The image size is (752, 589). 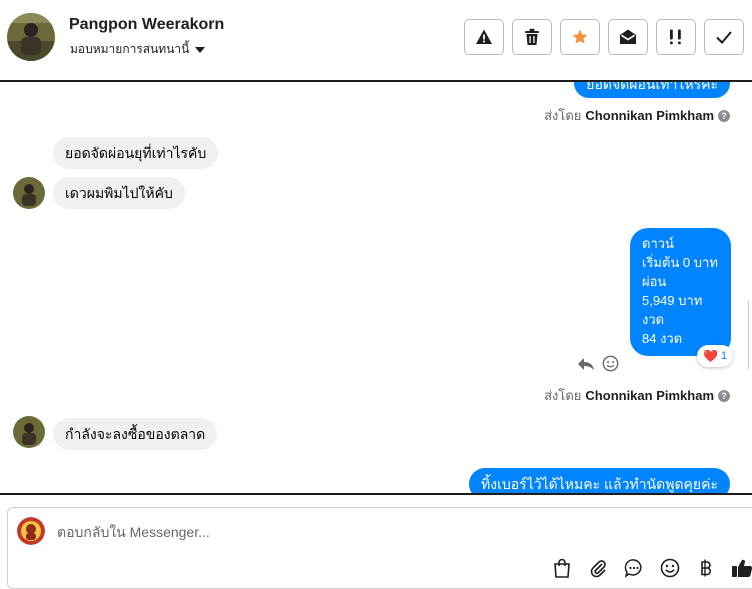 What do you see at coordinates (670, 568) in the screenshot?
I see `emoji-icon` at bounding box center [670, 568].